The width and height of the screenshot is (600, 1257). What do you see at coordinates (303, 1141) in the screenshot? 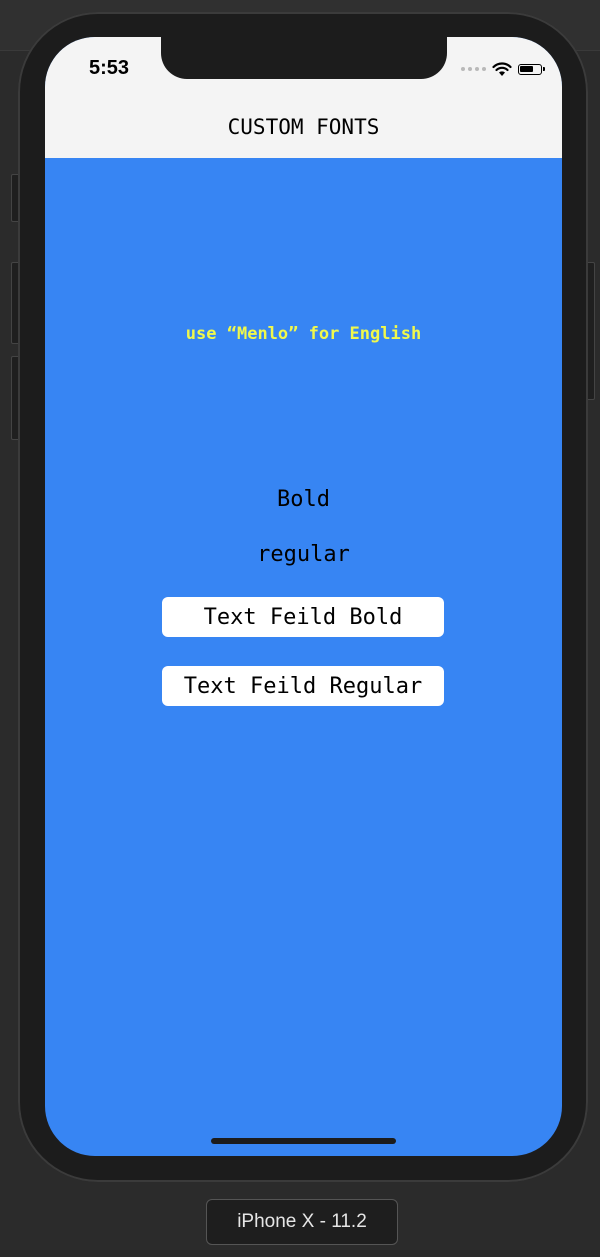
I see `home-indicator` at bounding box center [303, 1141].